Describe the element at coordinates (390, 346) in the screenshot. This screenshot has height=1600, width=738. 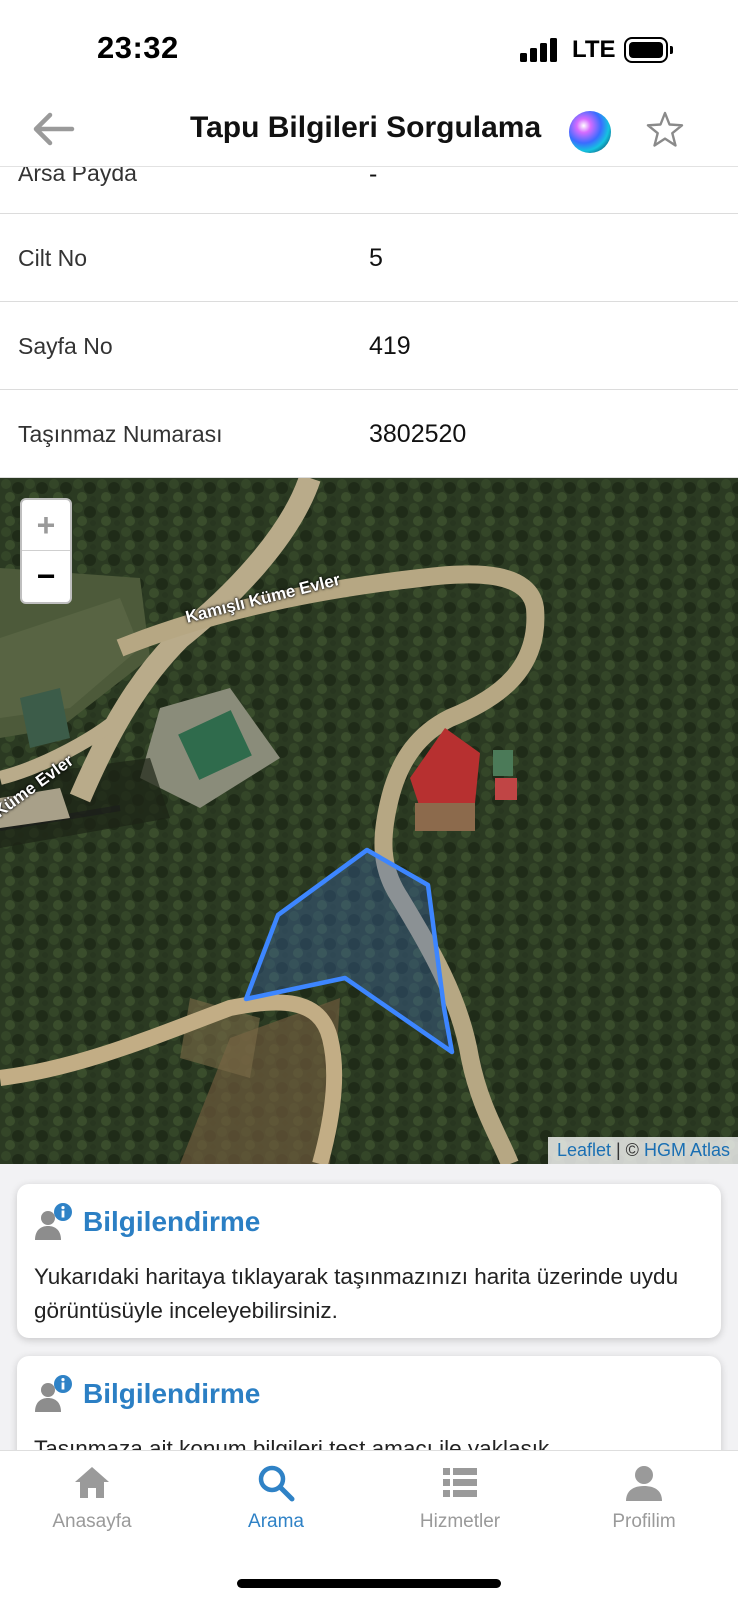
I see `info-value: 419` at that location.